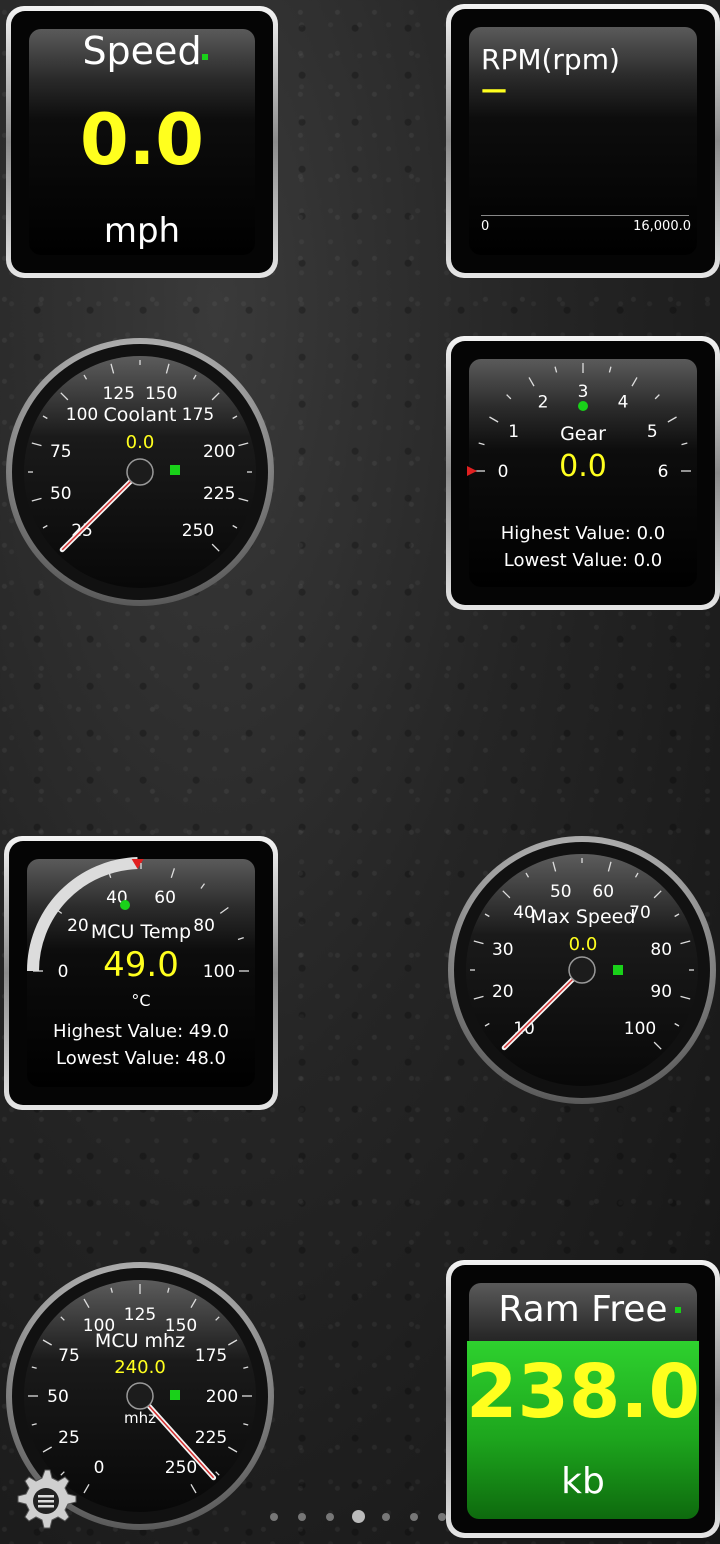 This screenshot has height=1544, width=720. I want to click on max-speed-title: Max Speed, so click(583, 917).